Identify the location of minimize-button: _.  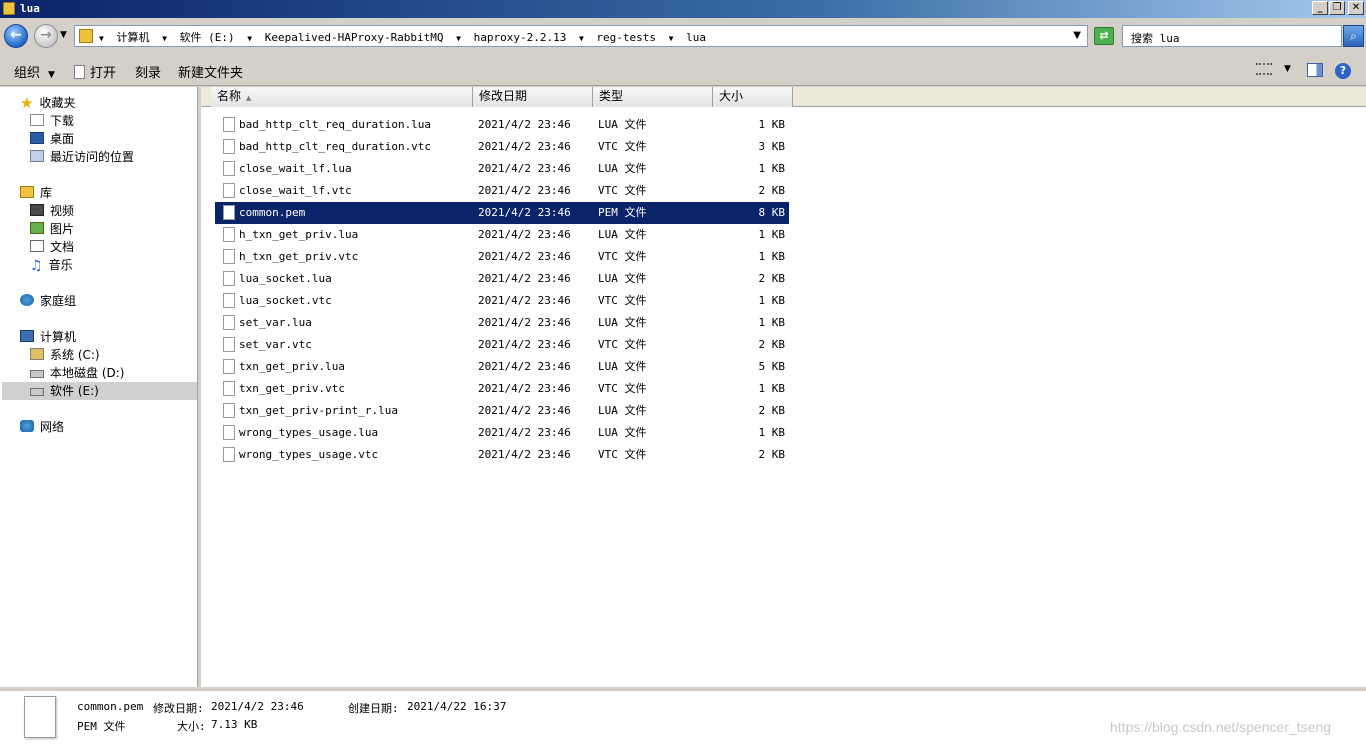
(1320, 8).